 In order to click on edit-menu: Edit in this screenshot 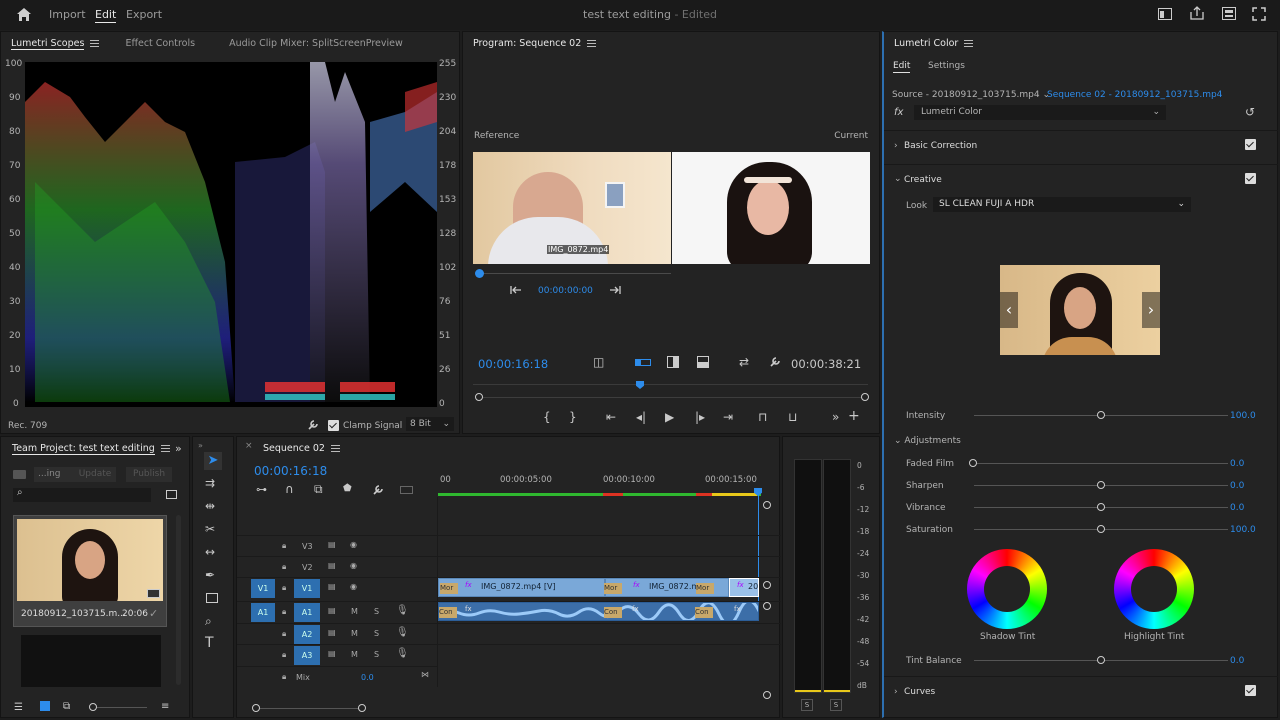, I will do `click(106, 15)`.